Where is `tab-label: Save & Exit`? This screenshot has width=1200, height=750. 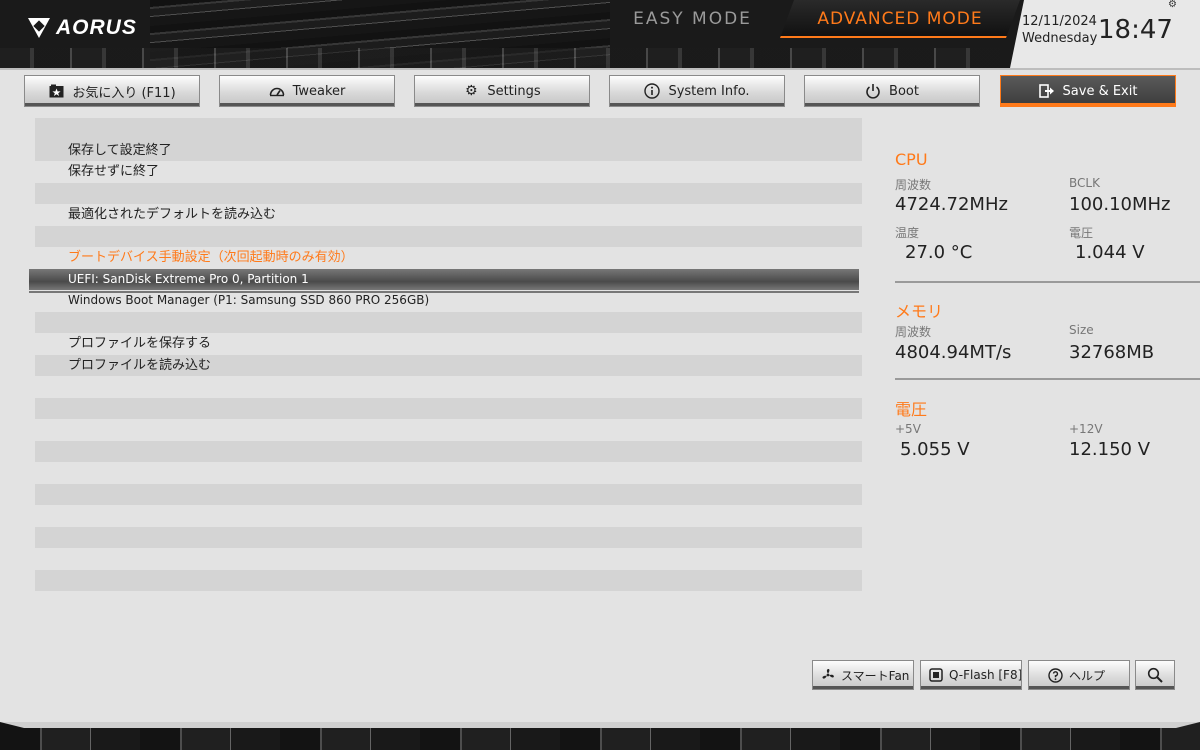 tab-label: Save & Exit is located at coordinates (1100, 91).